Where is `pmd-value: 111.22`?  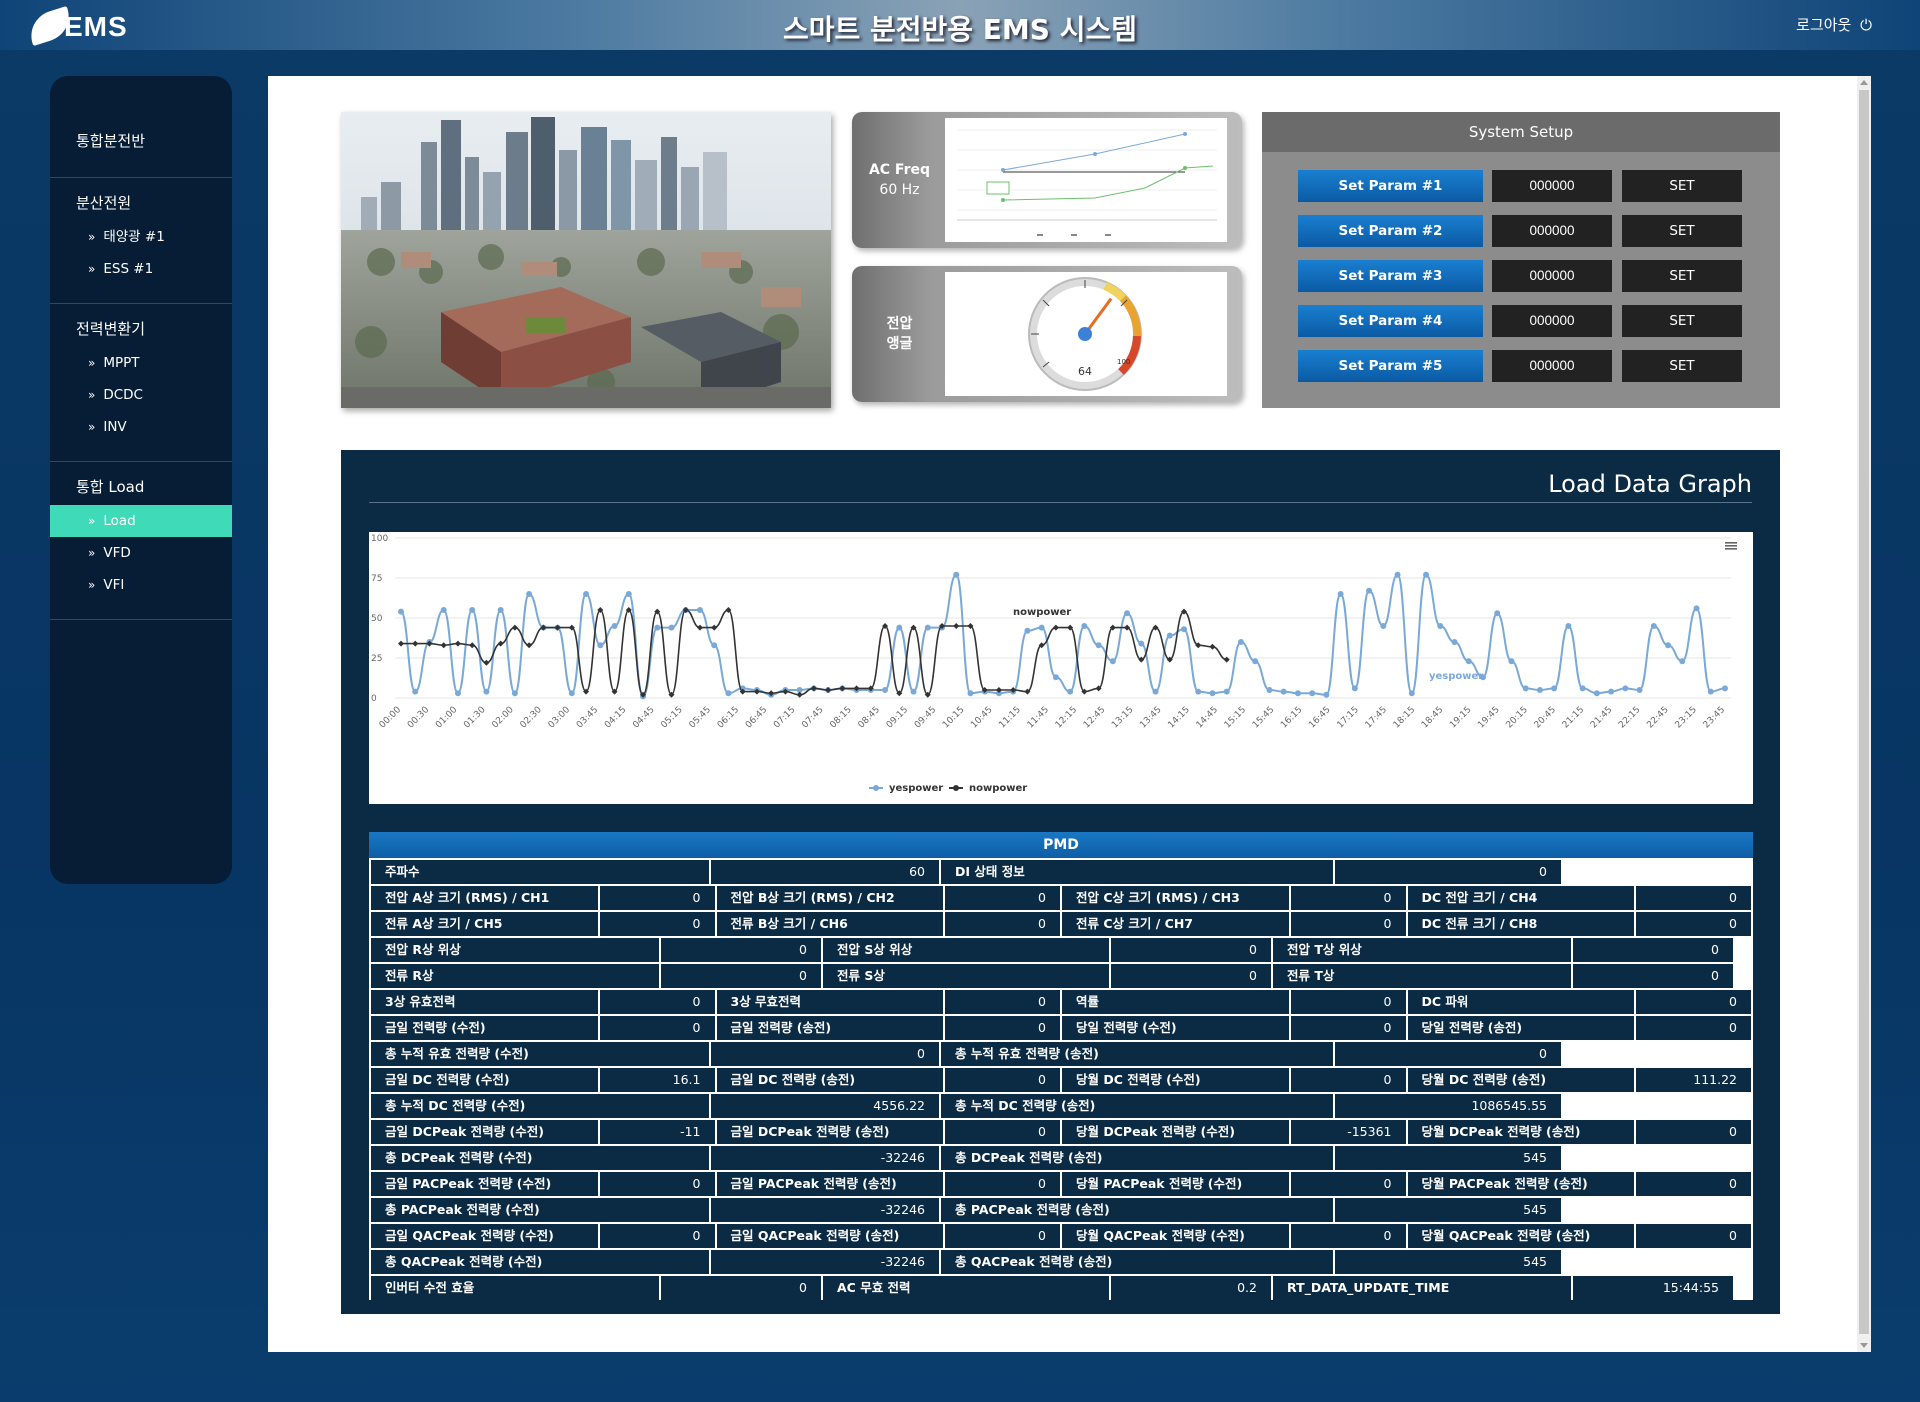 pmd-value: 111.22 is located at coordinates (1693, 1080).